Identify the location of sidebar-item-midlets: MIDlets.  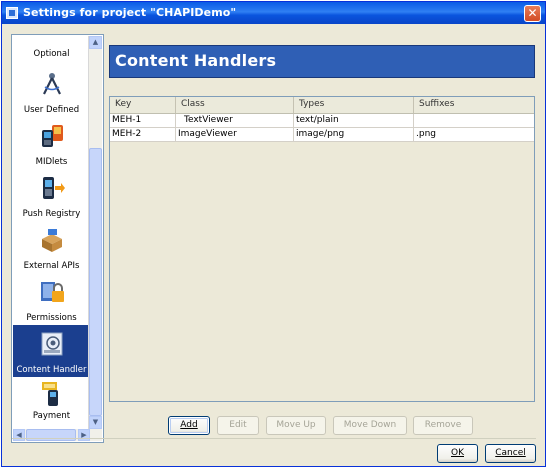
(51, 143).